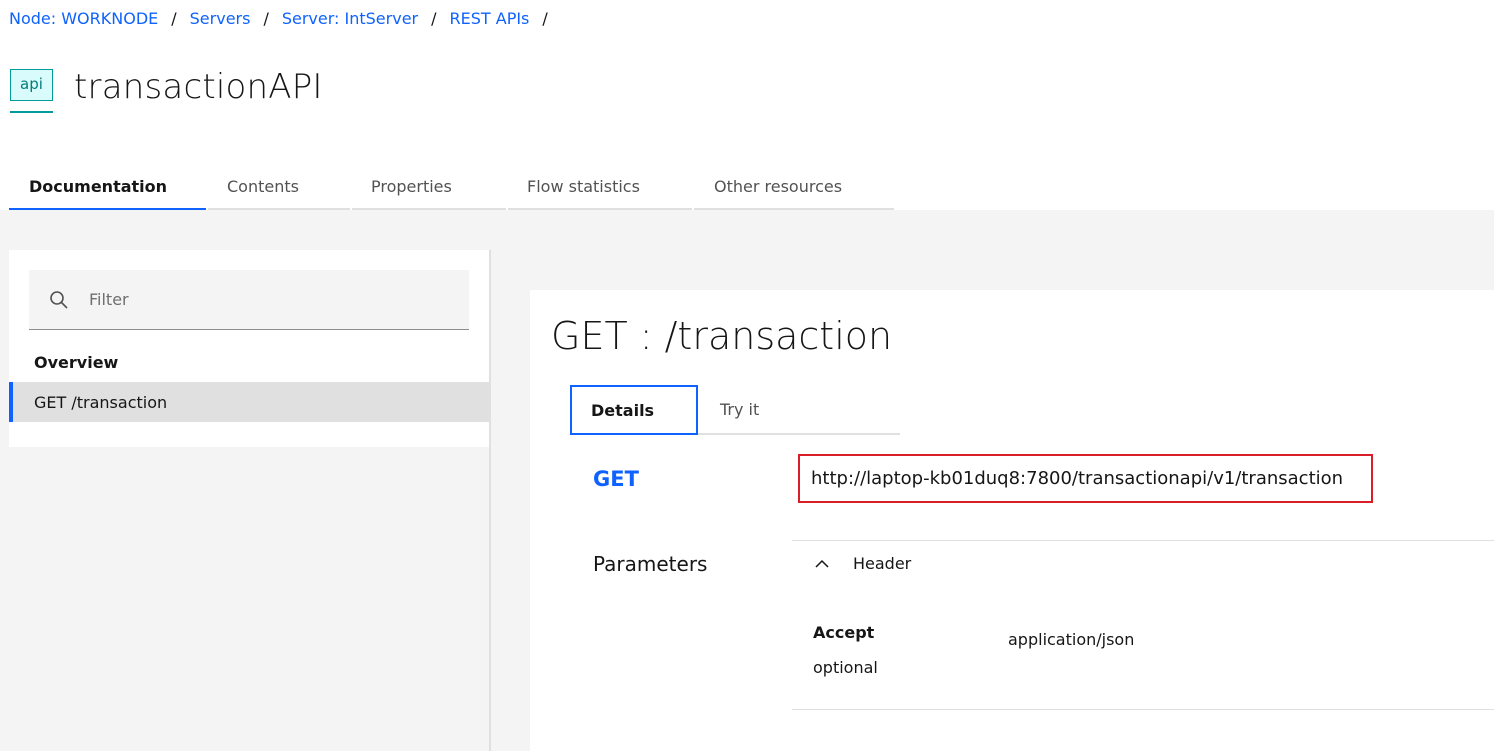 The image size is (1494, 751). I want to click on breadcrumb-rest-apis-link: REST APIs, so click(490, 18).